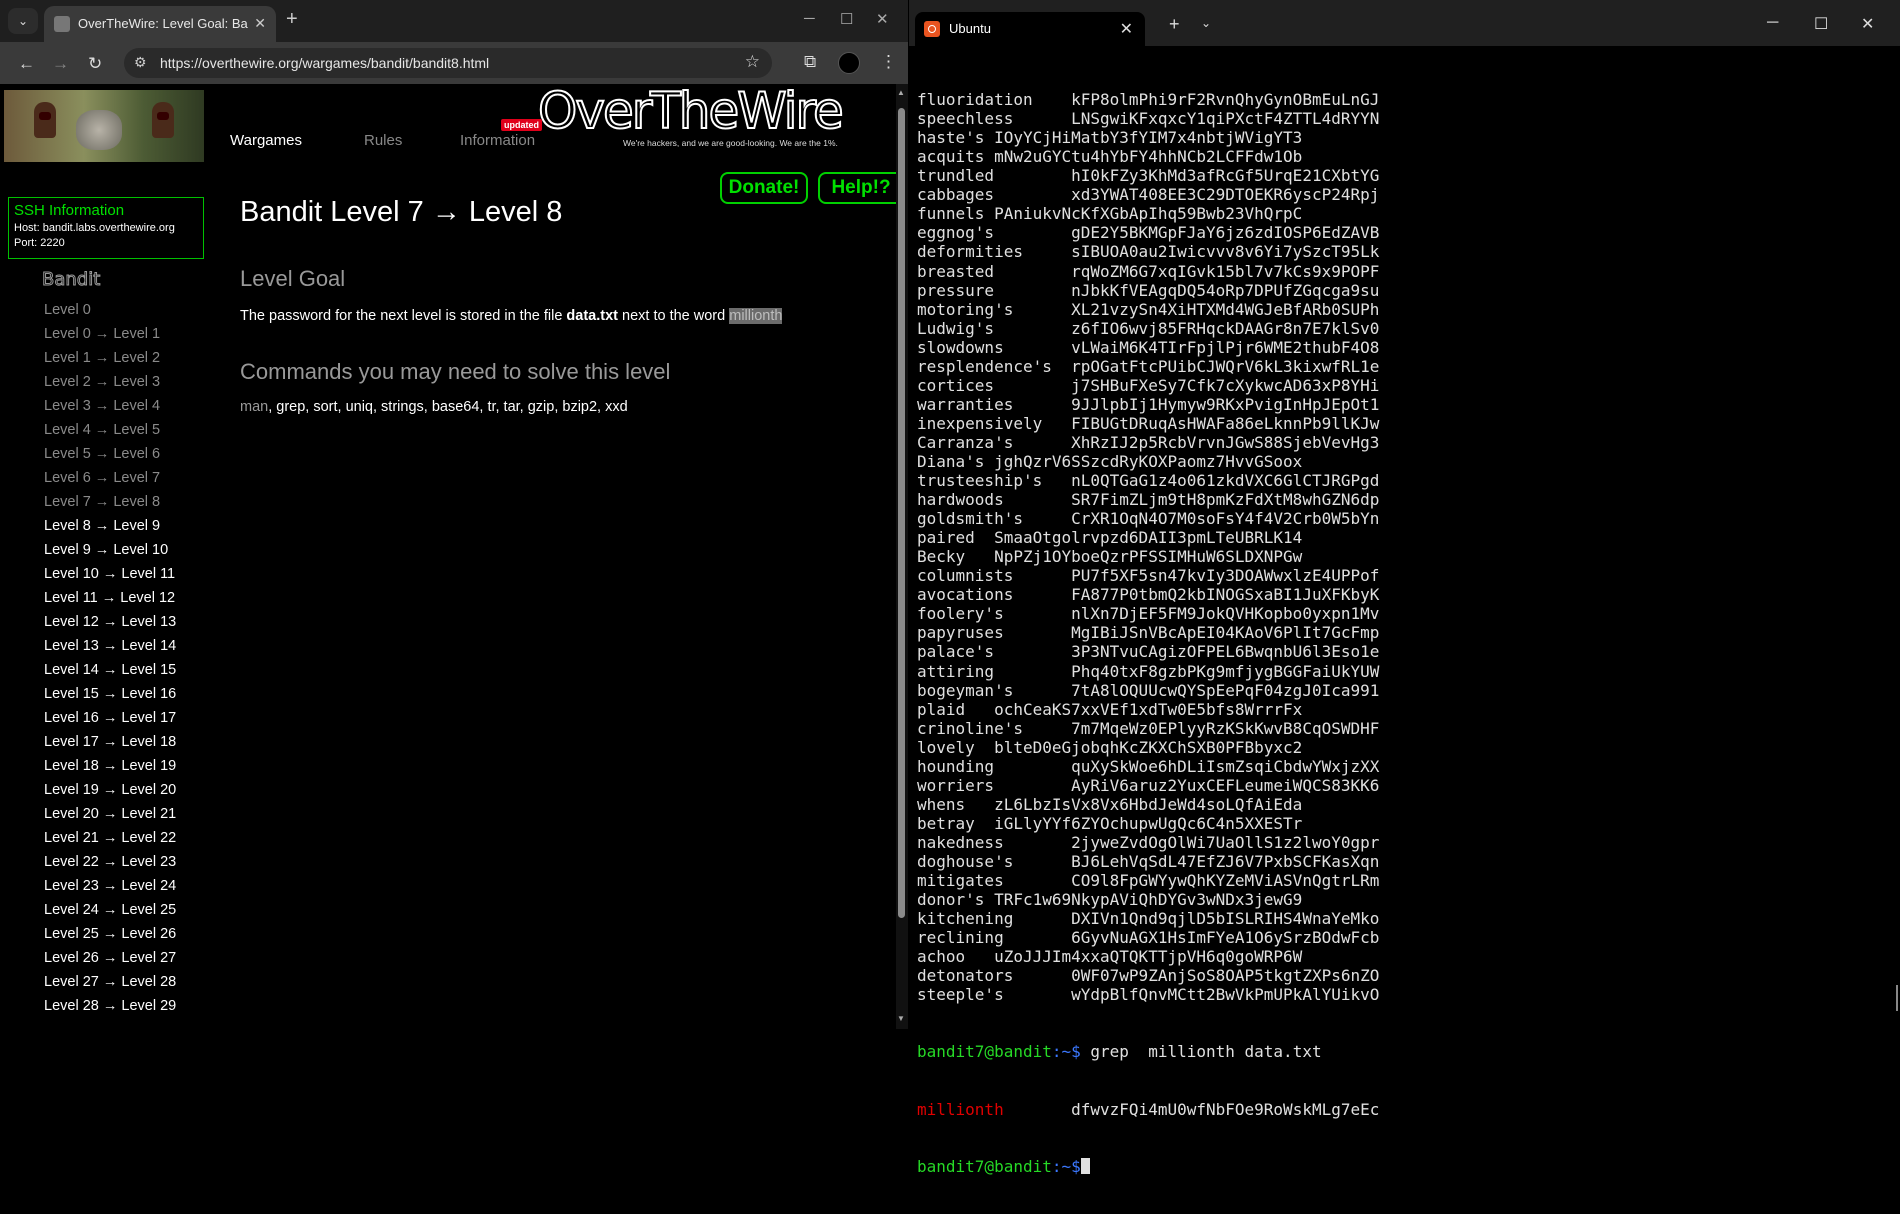 The height and width of the screenshot is (1214, 1900). I want to click on level-link: Level 22 → Level 23, so click(124, 866).